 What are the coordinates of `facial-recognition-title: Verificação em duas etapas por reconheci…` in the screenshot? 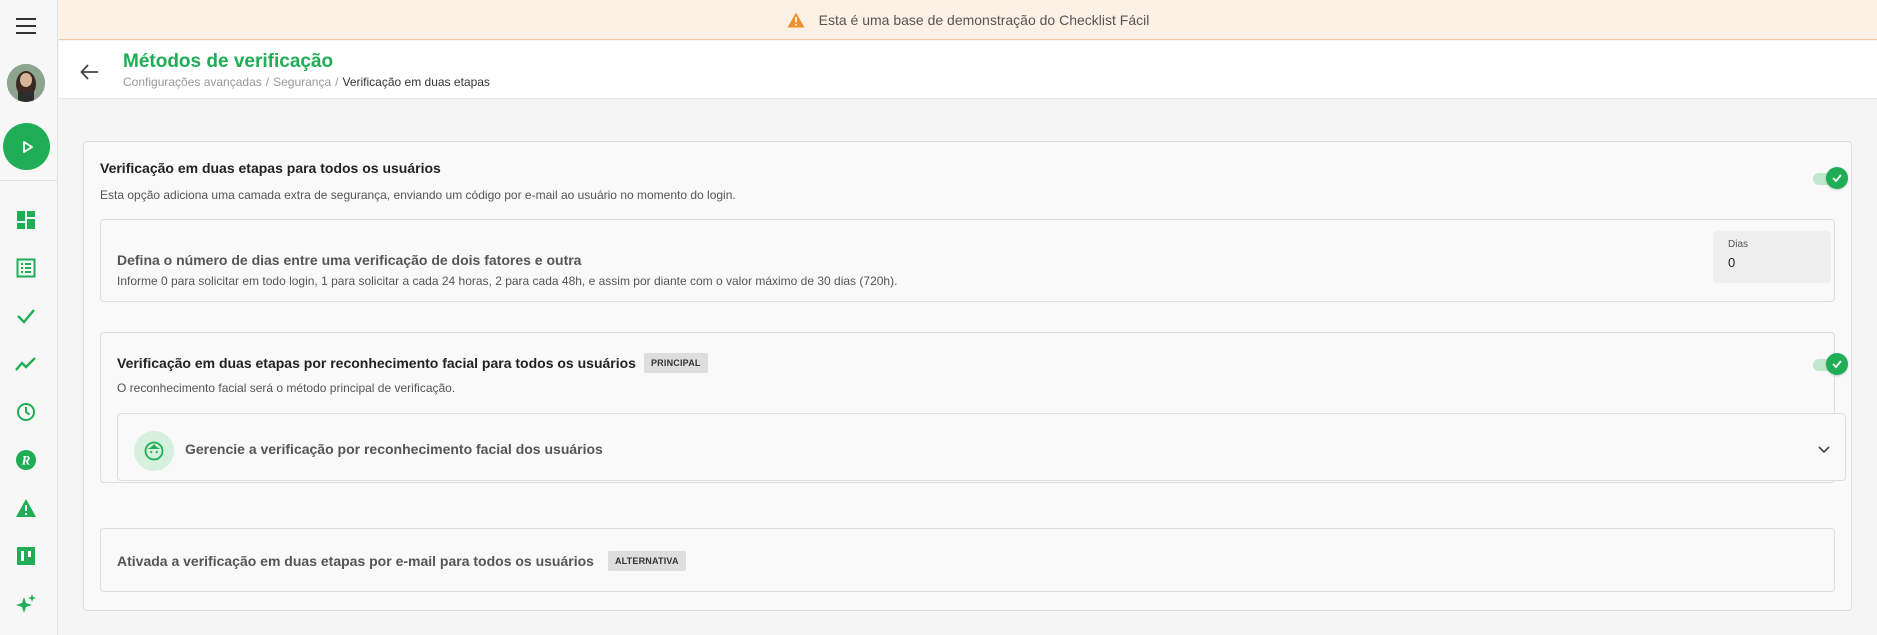 It's located at (376, 363).